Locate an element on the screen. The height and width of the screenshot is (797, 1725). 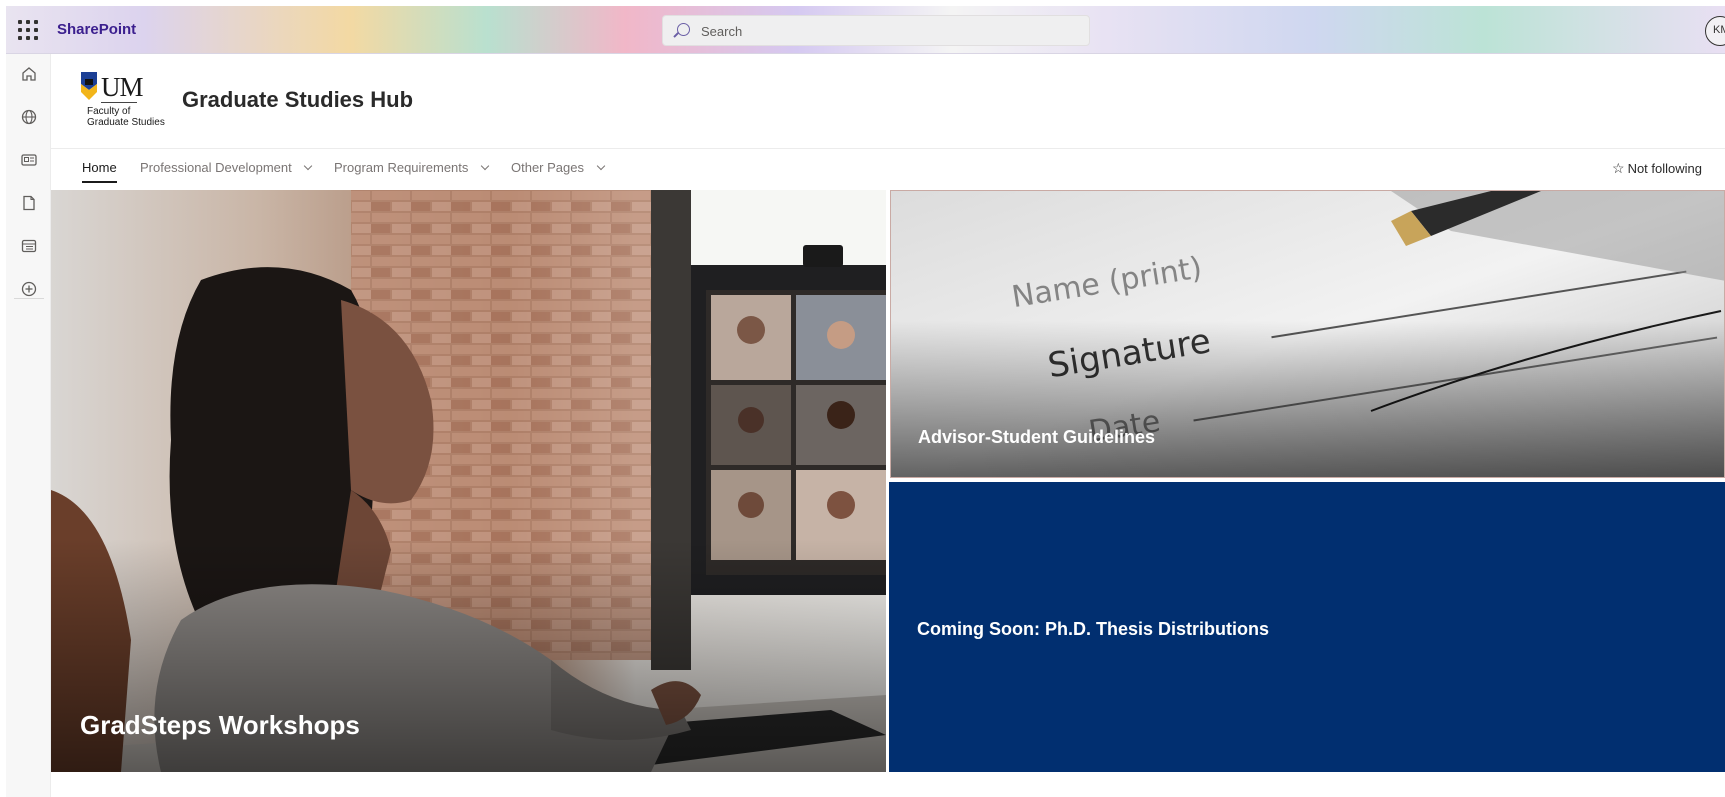
nav-item-label: Professional Development is located at coordinates (216, 167).